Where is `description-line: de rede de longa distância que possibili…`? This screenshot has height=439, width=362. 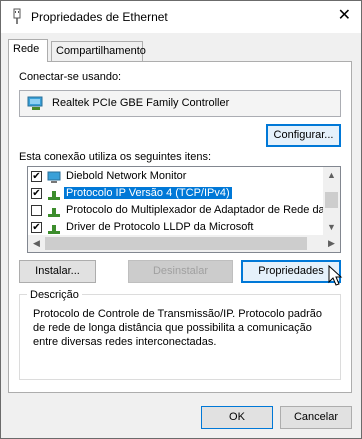 description-line: de rede de longa distância que possibili… is located at coordinates (172, 328).